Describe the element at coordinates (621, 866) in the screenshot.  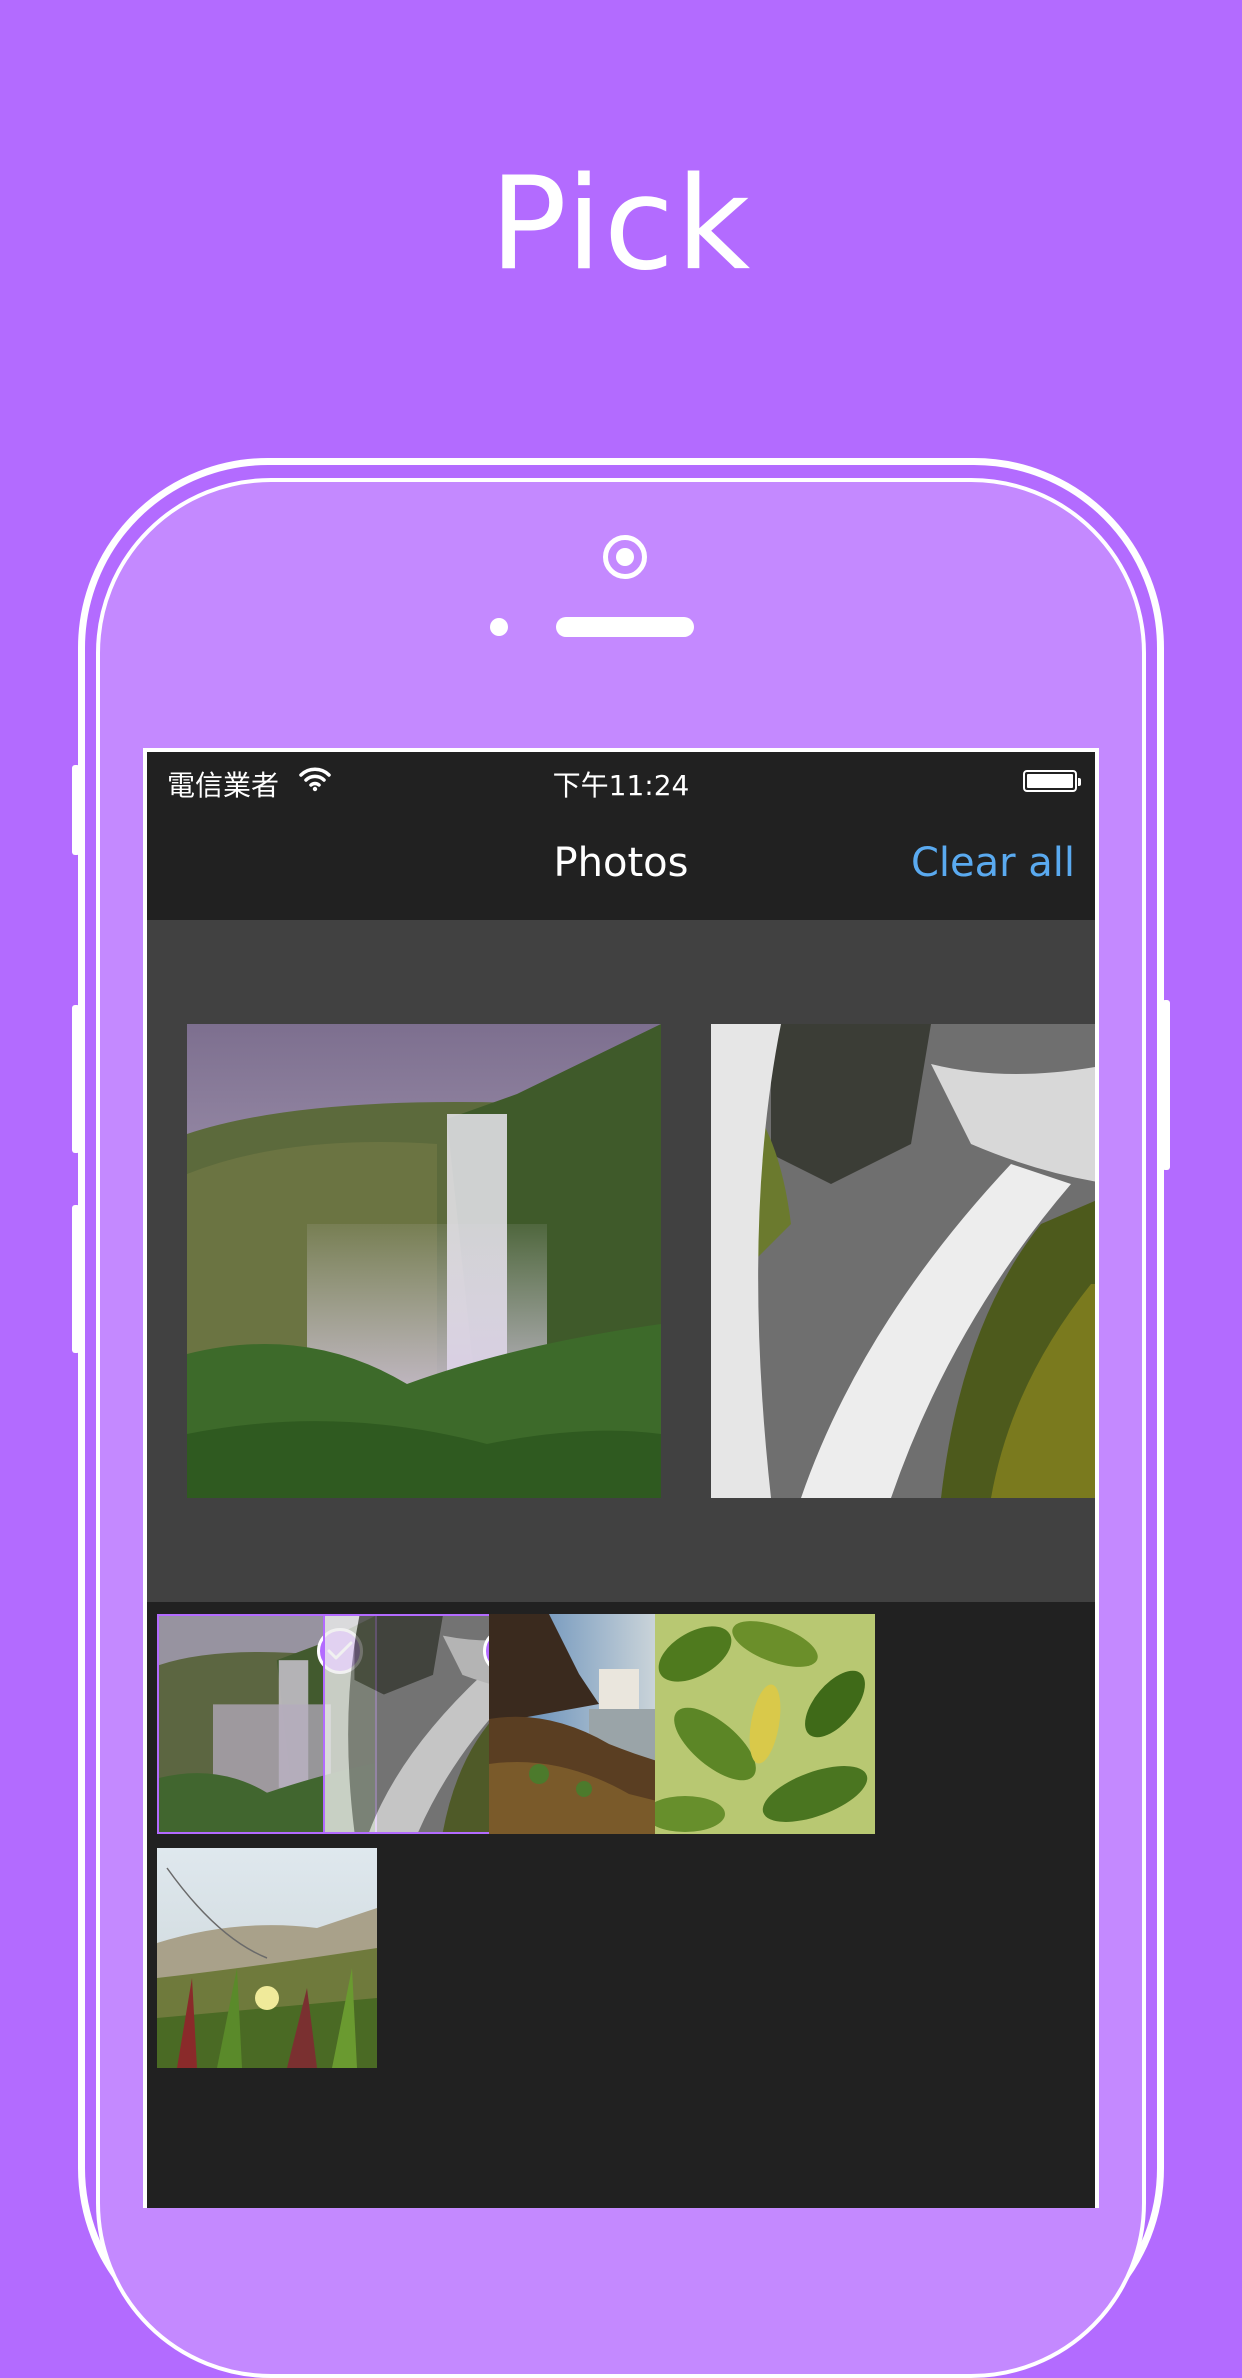
I see `navigation-bar: Photos Clear all` at that location.